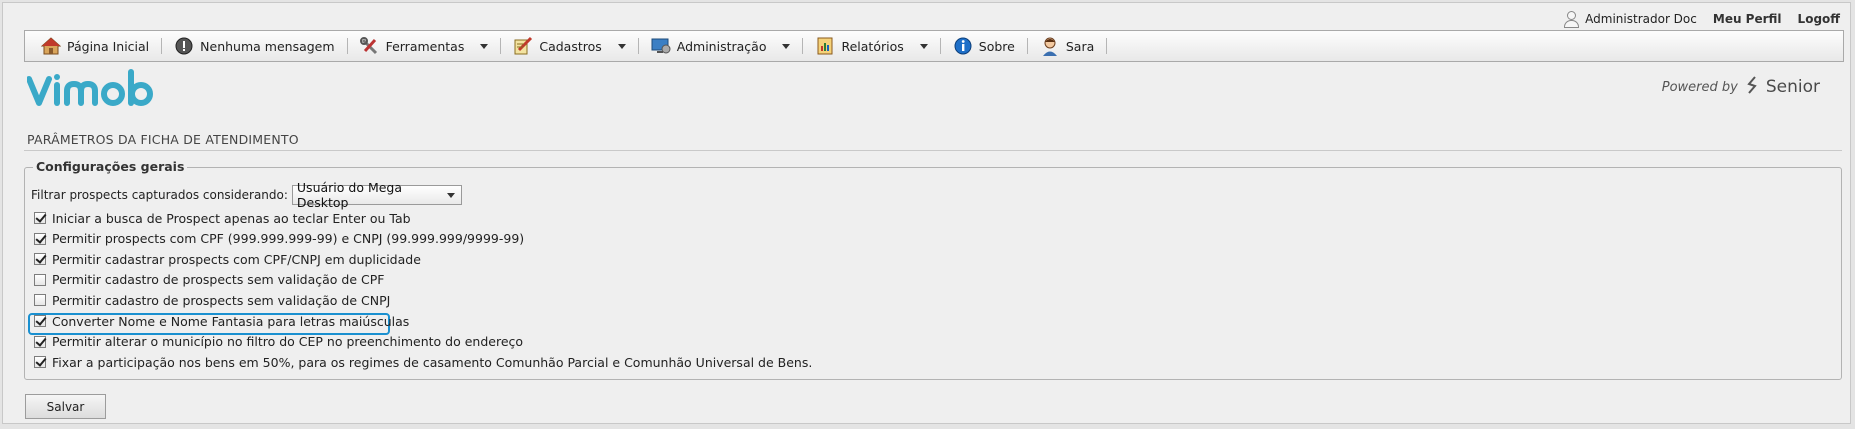  What do you see at coordinates (1741, 87) in the screenshot?
I see `powered-by: Powered by Senior` at bounding box center [1741, 87].